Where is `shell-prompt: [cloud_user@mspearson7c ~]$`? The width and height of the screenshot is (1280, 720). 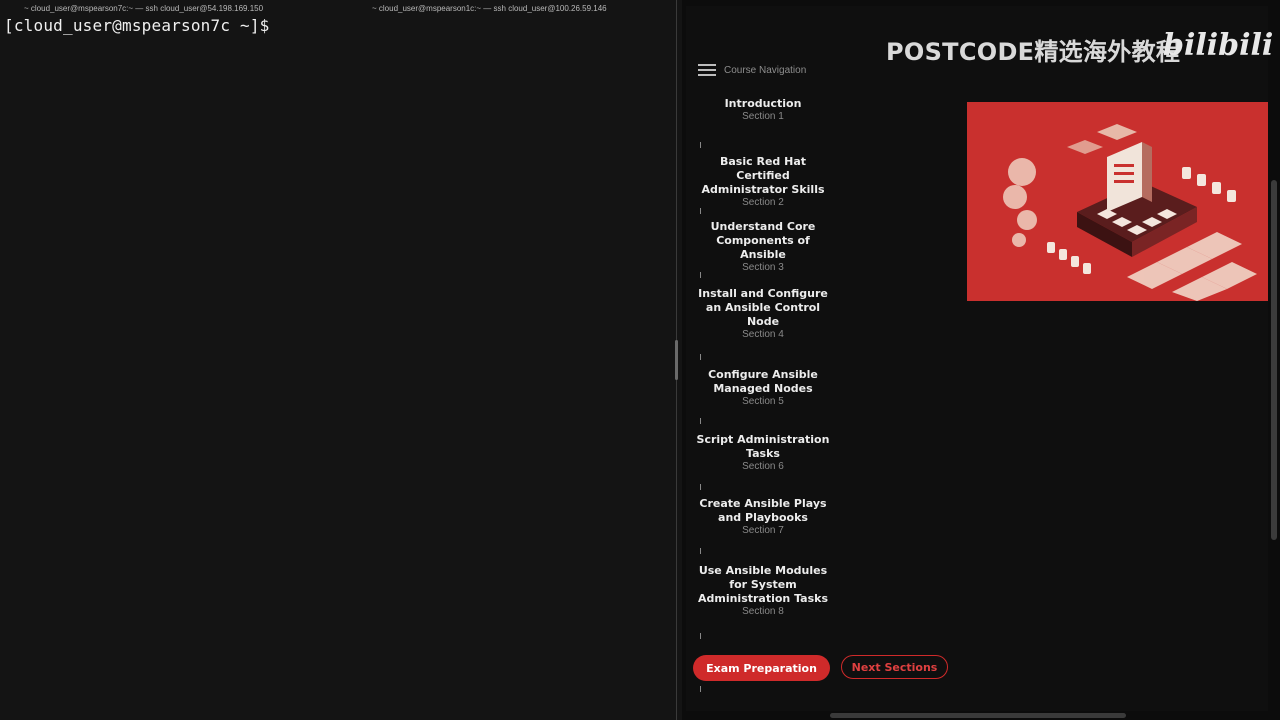
shell-prompt: [cloud_user@mspearson7c ~]$ is located at coordinates (137, 25).